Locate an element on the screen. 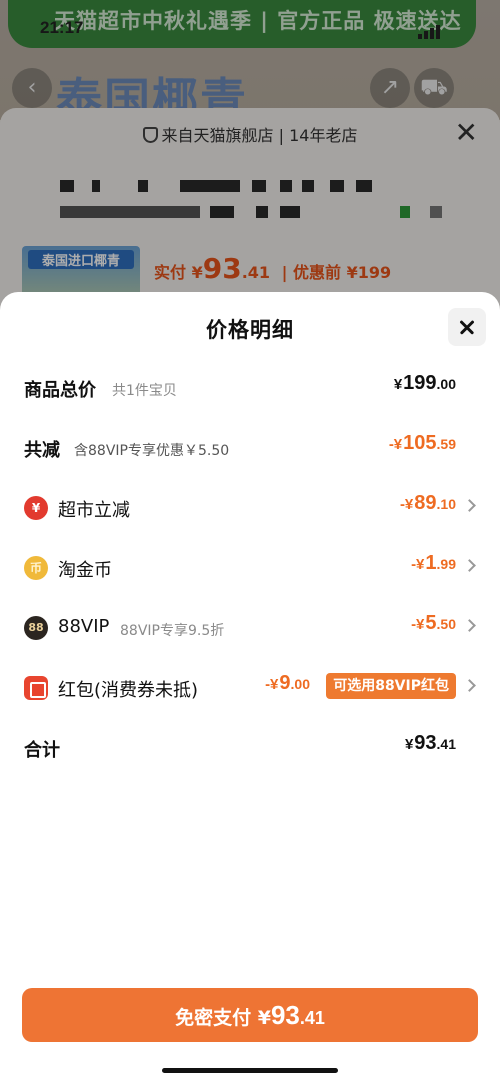 Image resolution: width=500 pixels, height=1082 pixels. vip-badge-icon: 88 is located at coordinates (36, 628).